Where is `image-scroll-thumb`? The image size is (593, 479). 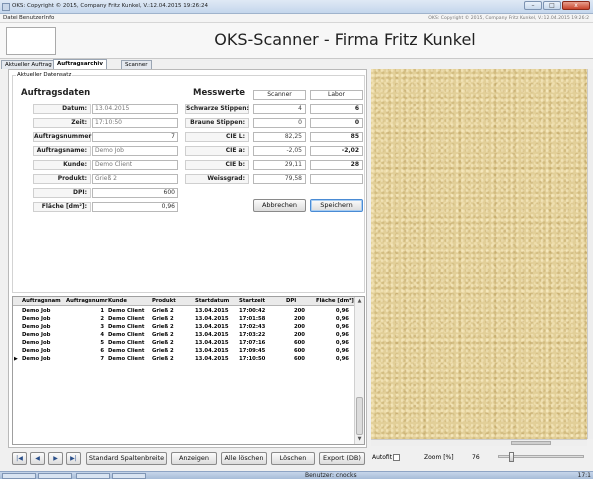
image-scroll-thumb is located at coordinates (531, 443).